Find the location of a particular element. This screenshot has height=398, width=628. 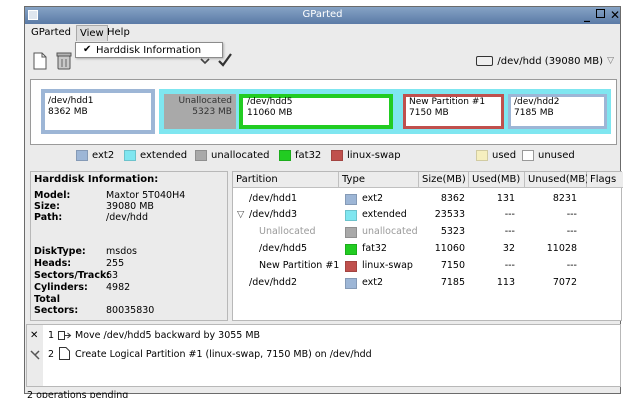

cell-type: linux-swap is located at coordinates (387, 265).